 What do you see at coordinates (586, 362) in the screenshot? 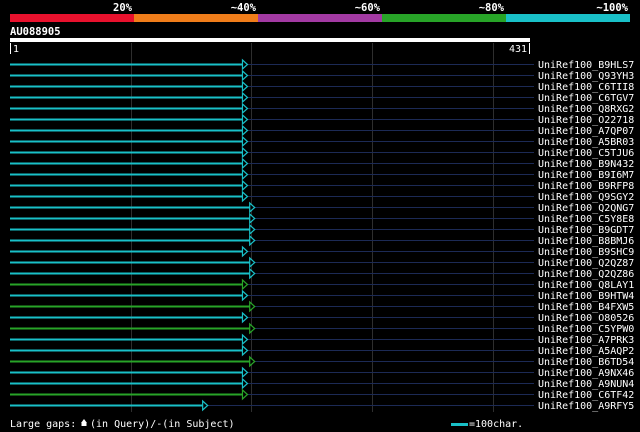
I see `hit-label: UniRef100_B6TD54` at bounding box center [586, 362].